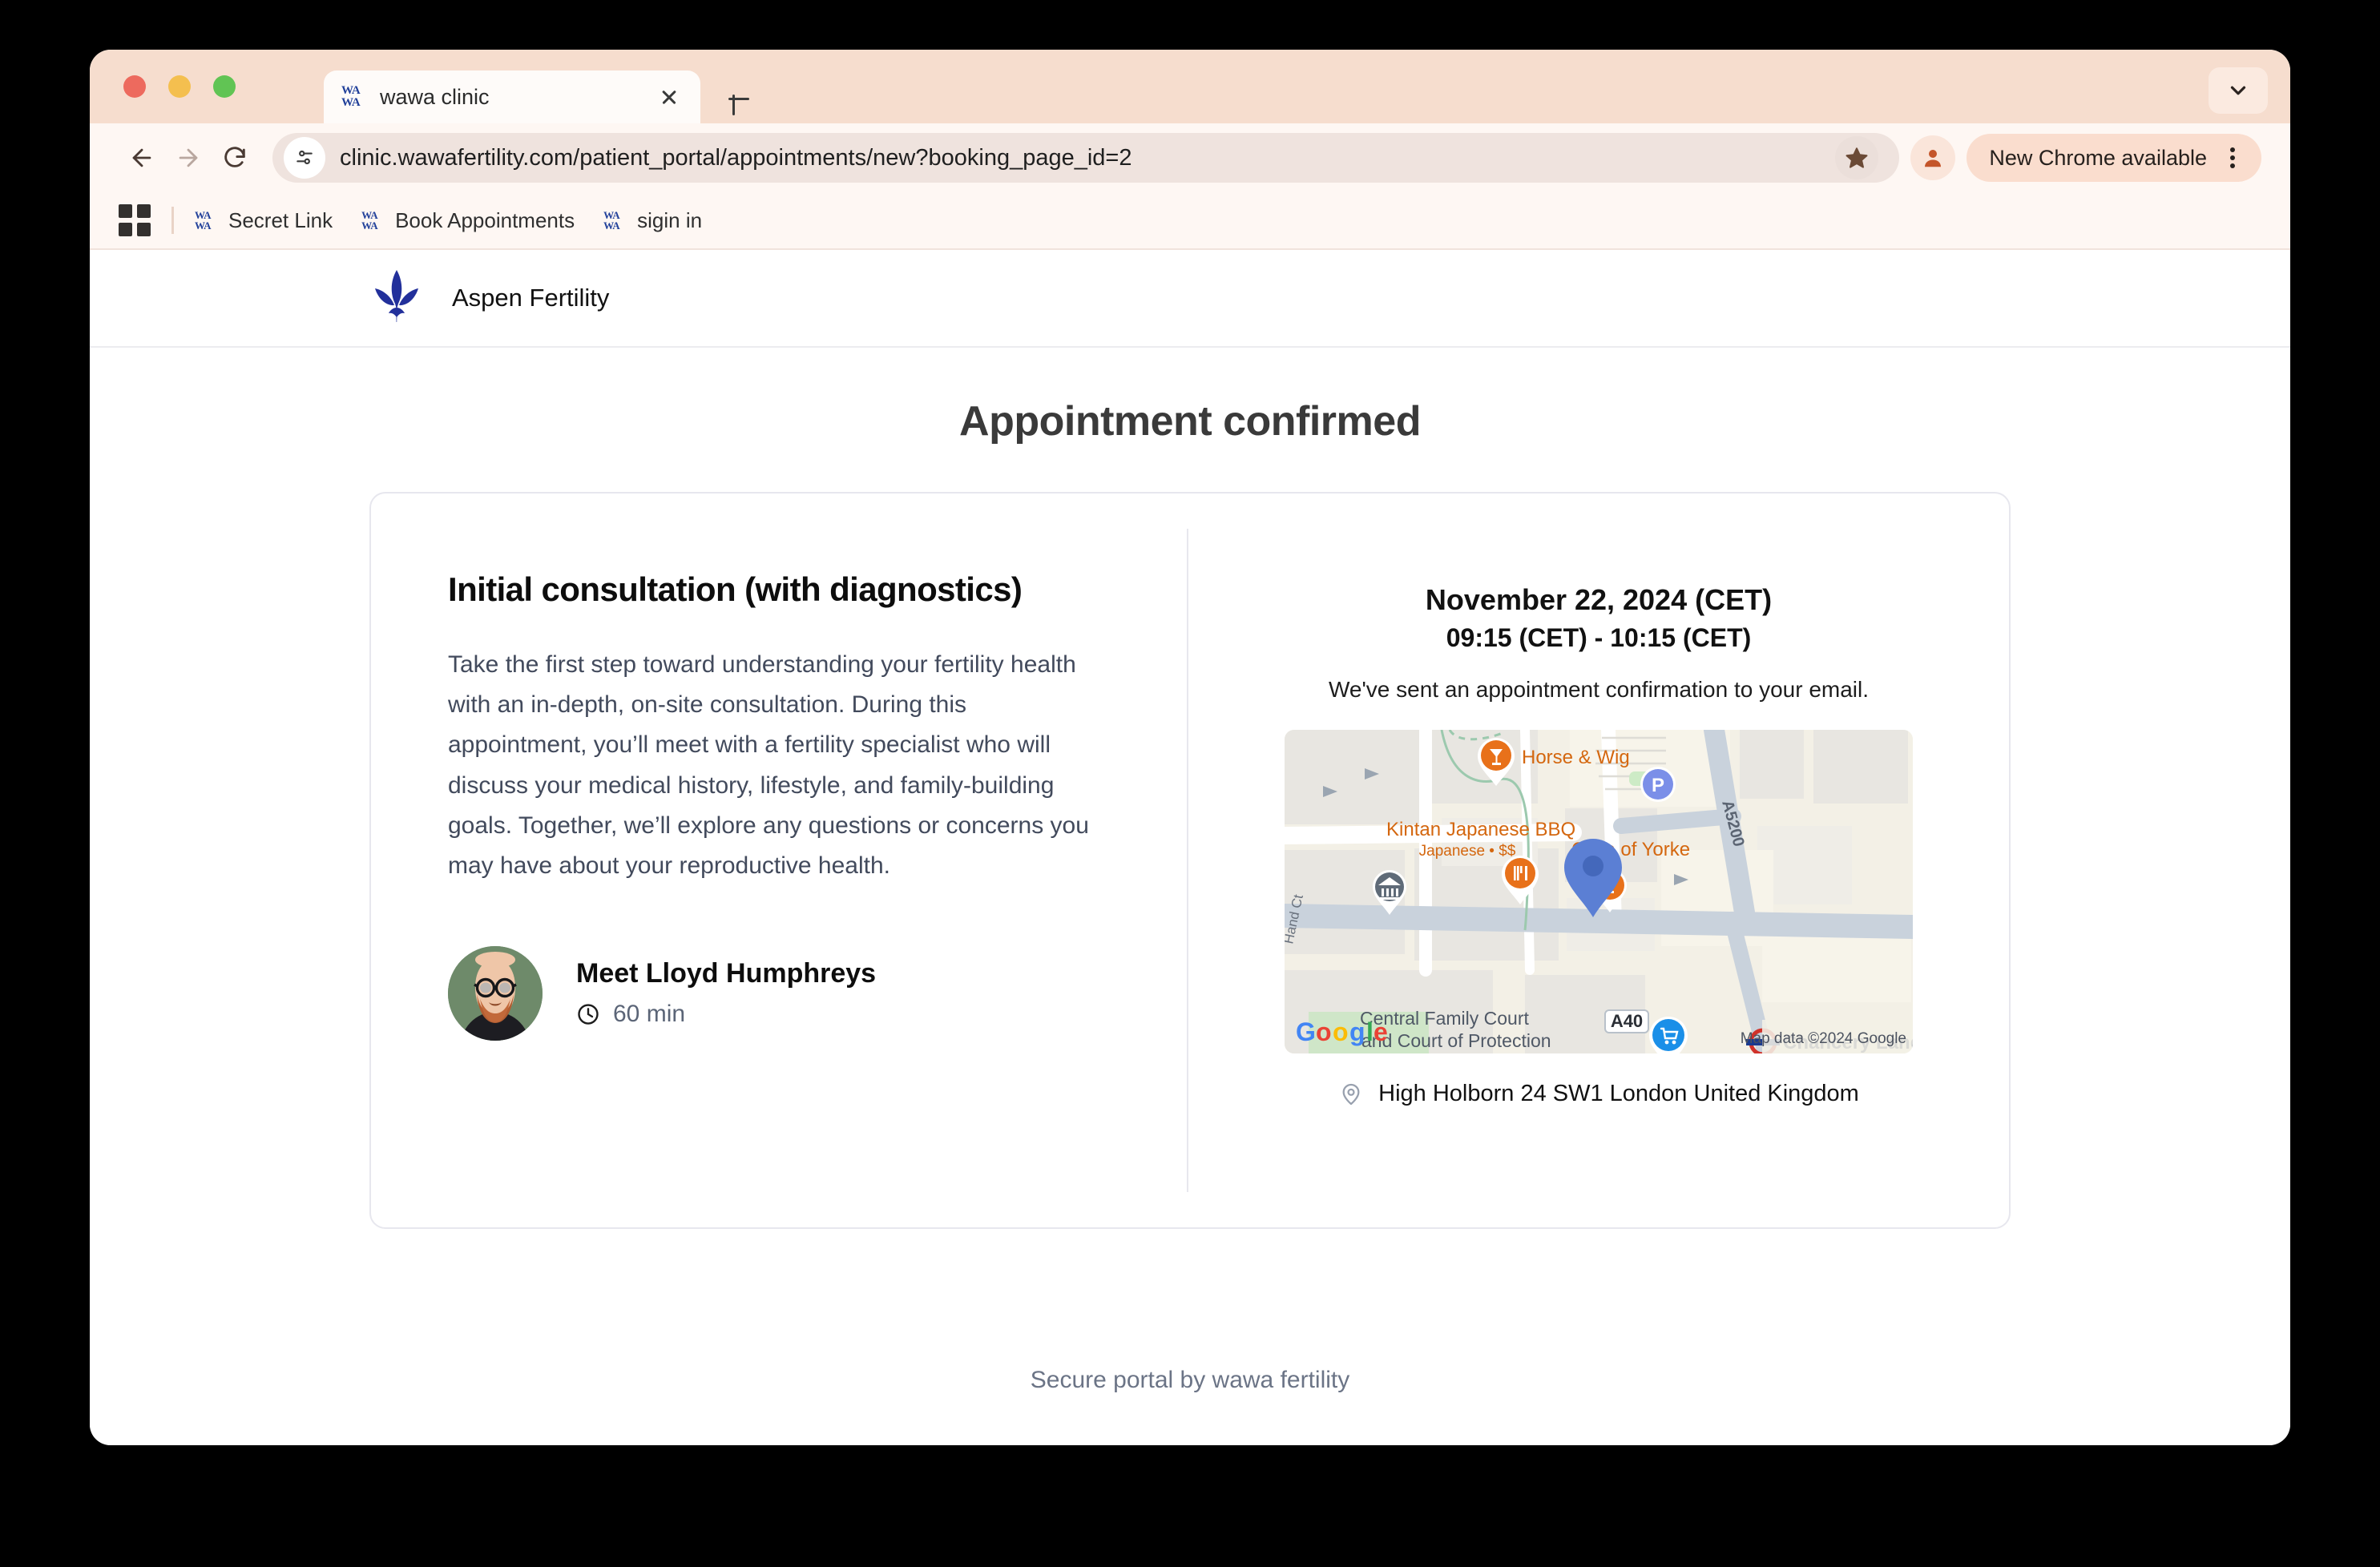 The image size is (2380, 1567). What do you see at coordinates (1857, 157) in the screenshot?
I see `bookmark-star-icon` at bounding box center [1857, 157].